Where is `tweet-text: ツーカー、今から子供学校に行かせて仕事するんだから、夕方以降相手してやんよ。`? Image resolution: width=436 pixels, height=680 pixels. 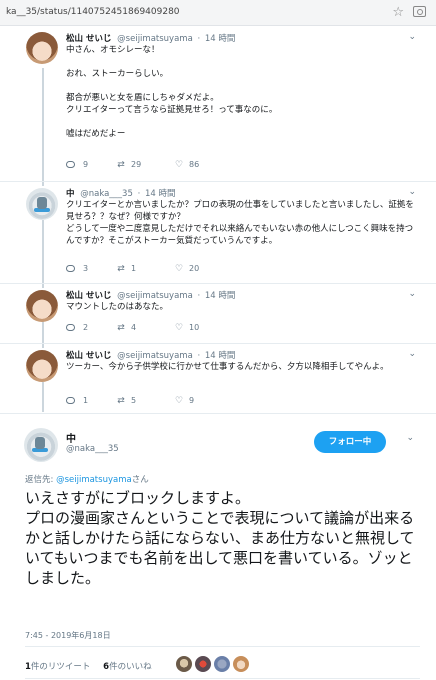 tweet-text: ツーカー、今から子供学校に行かせて仕事するんだから、夕方以降相手してやんよ。 is located at coordinates (227, 367).